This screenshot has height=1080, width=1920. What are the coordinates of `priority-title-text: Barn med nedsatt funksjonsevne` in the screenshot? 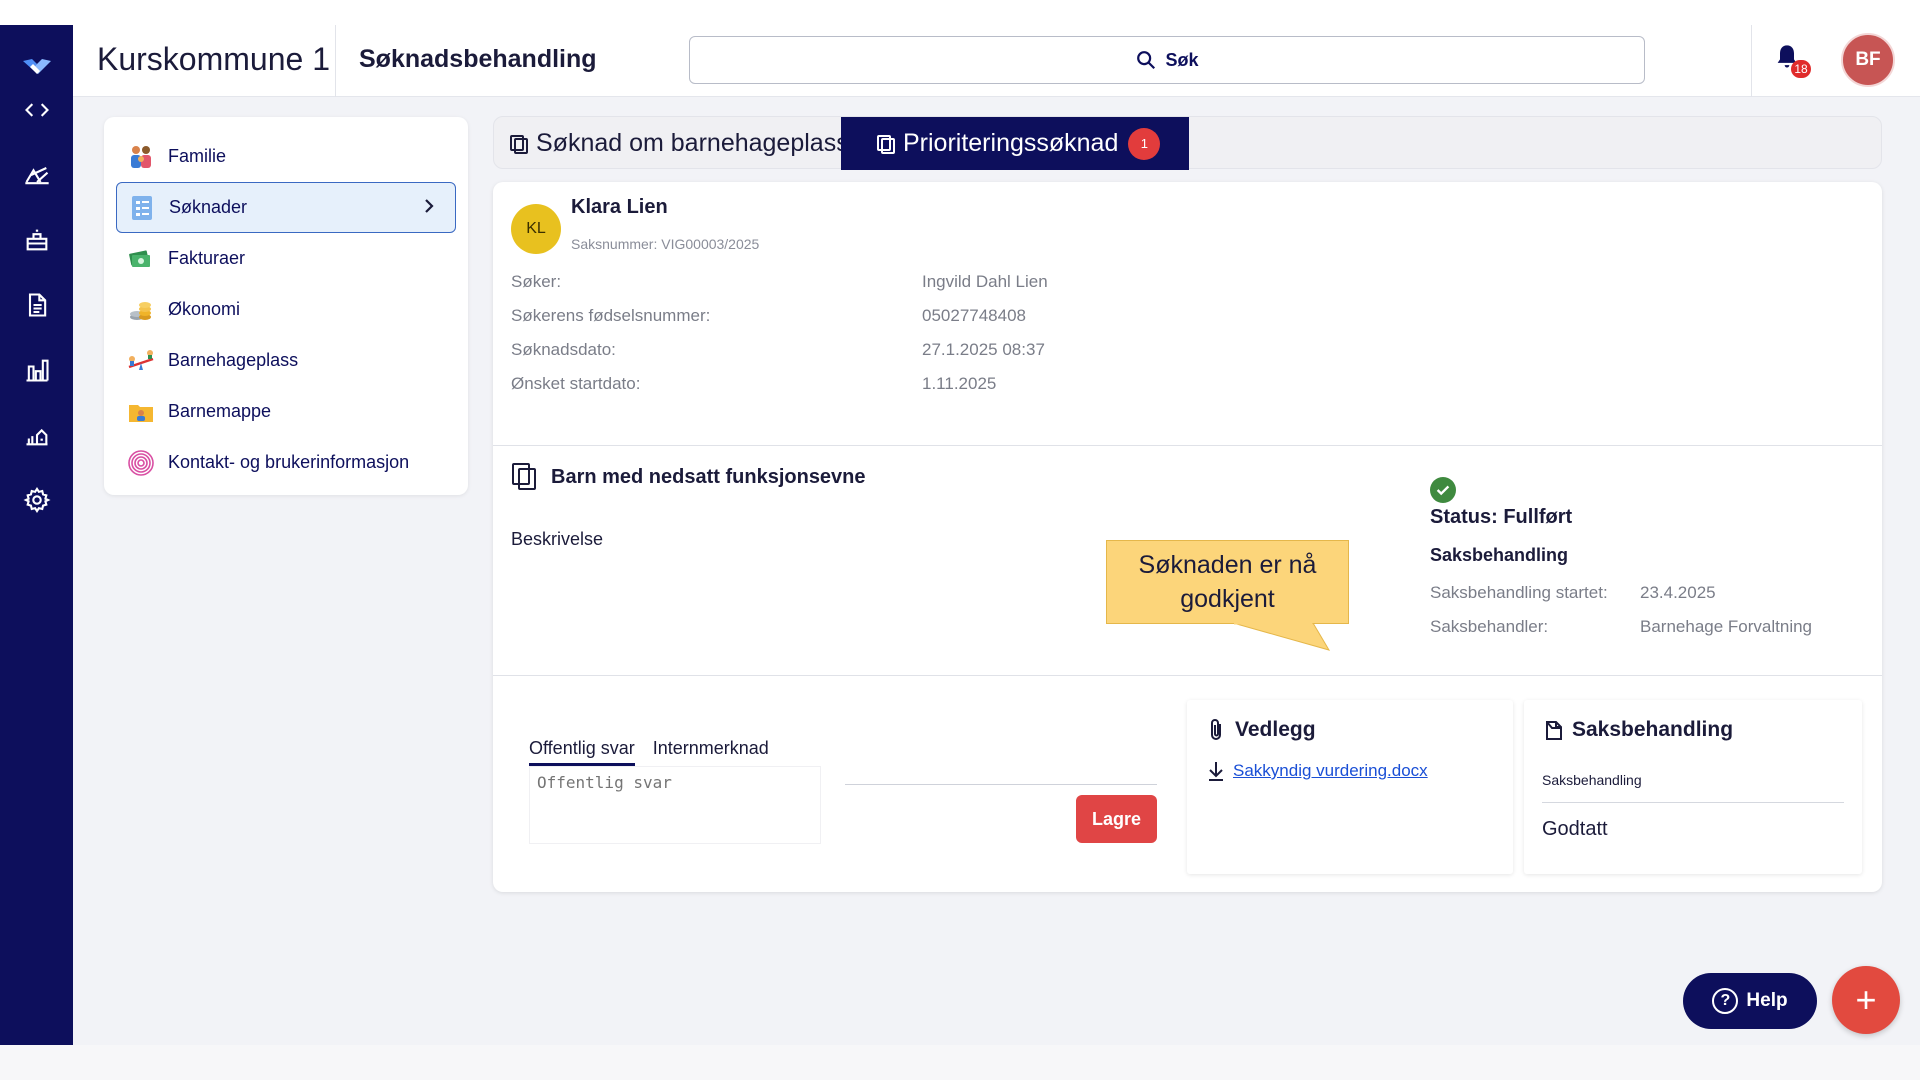 It's located at (708, 476).